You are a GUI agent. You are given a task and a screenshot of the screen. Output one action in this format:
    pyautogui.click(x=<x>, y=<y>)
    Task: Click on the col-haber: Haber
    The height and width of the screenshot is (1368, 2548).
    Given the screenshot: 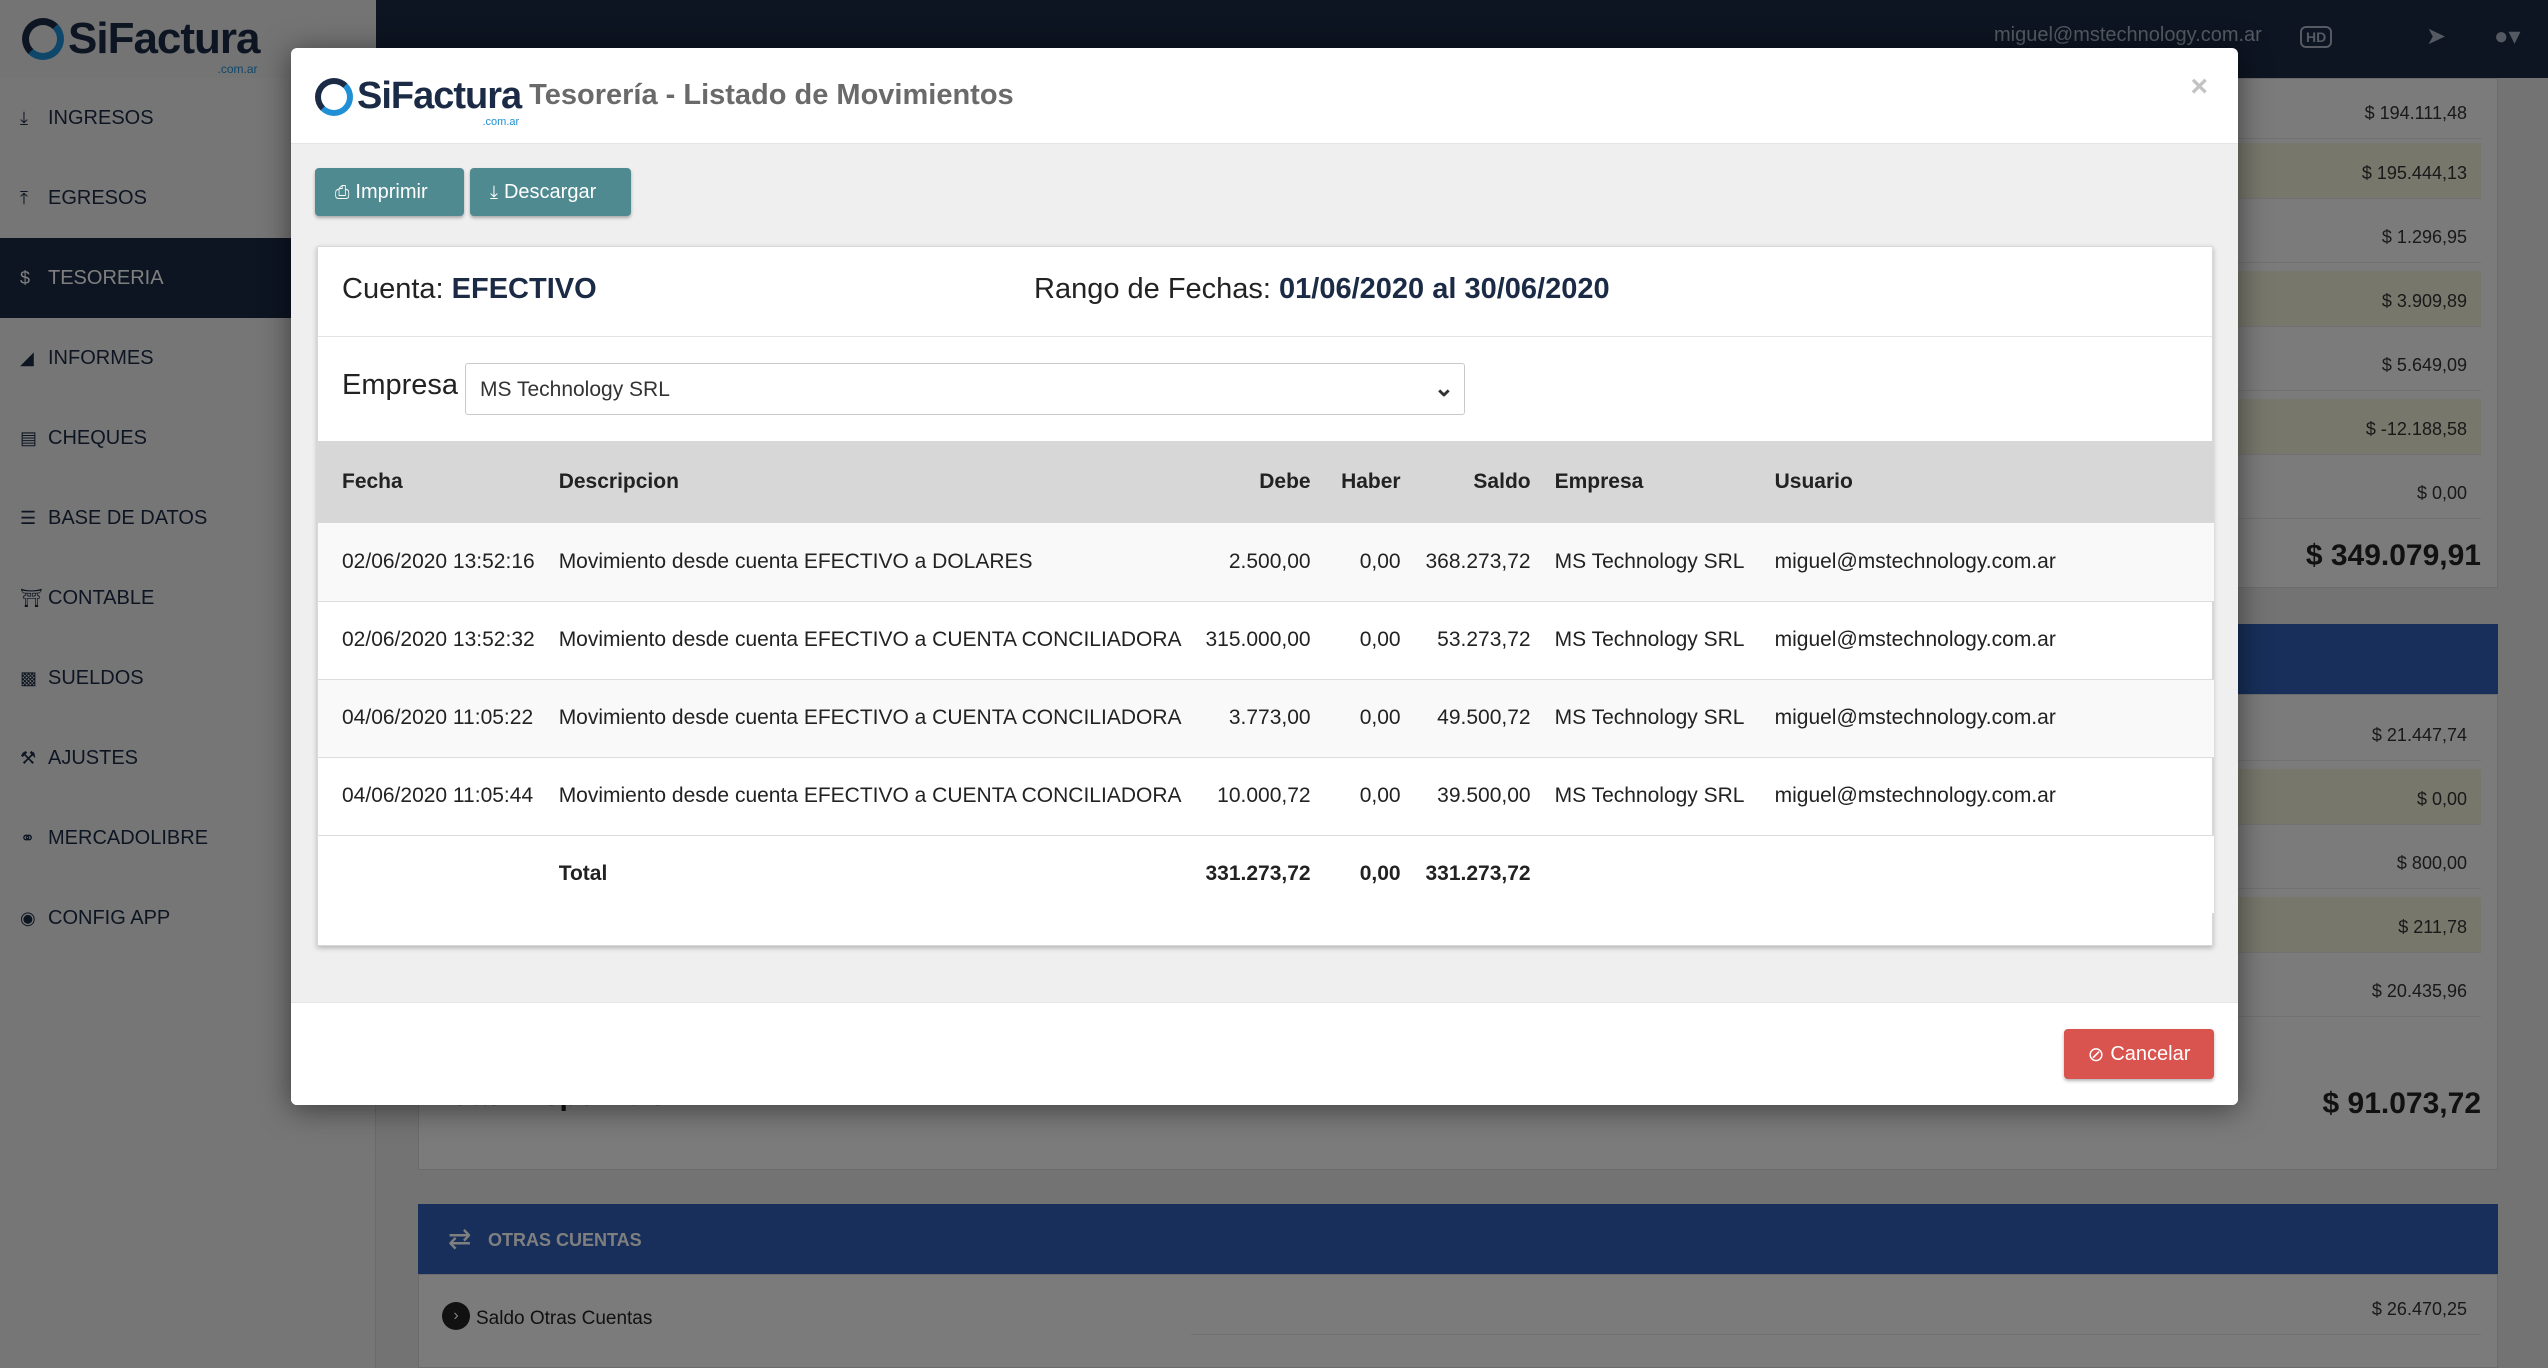 What is the action you would take?
    pyautogui.click(x=1368, y=482)
    